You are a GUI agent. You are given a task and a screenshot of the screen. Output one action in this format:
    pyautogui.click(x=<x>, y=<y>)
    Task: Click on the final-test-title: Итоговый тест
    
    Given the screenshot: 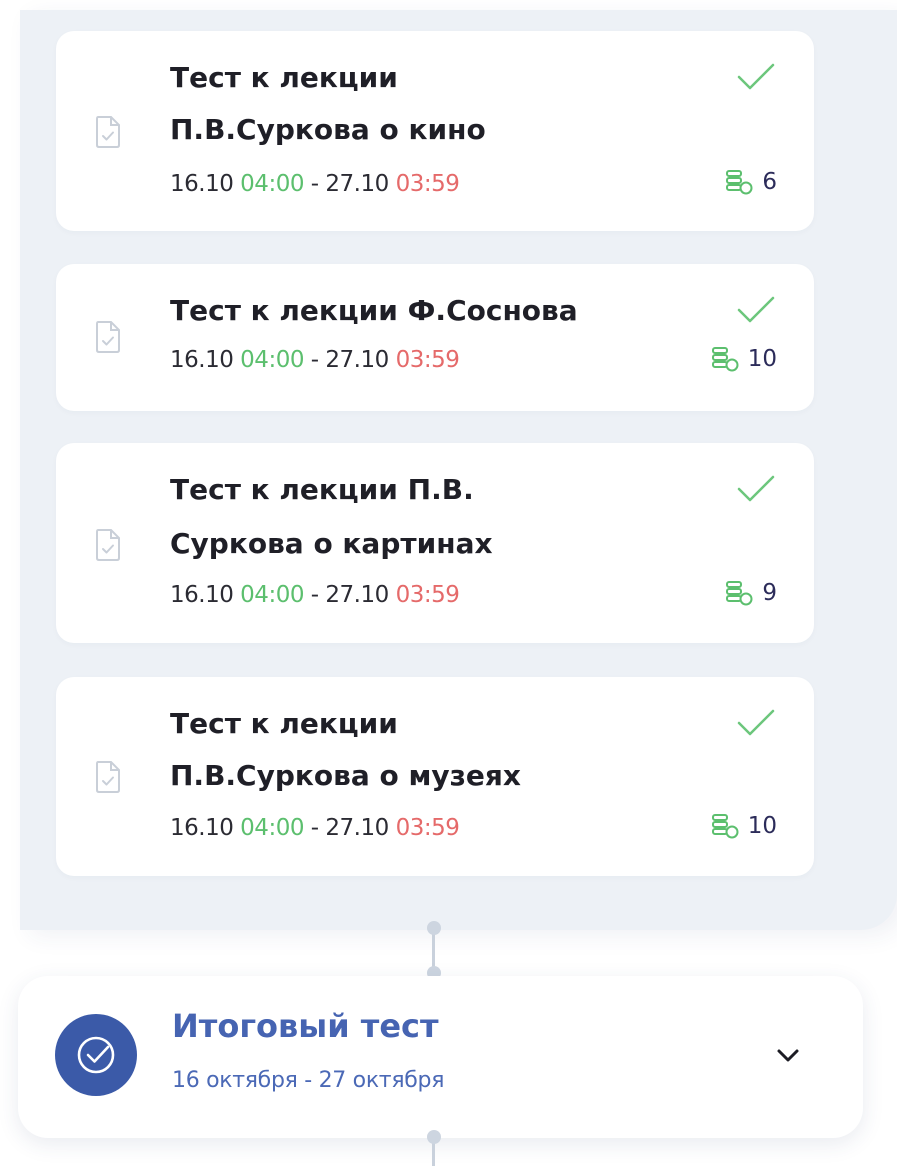 What is the action you would take?
    pyautogui.click(x=305, y=1026)
    